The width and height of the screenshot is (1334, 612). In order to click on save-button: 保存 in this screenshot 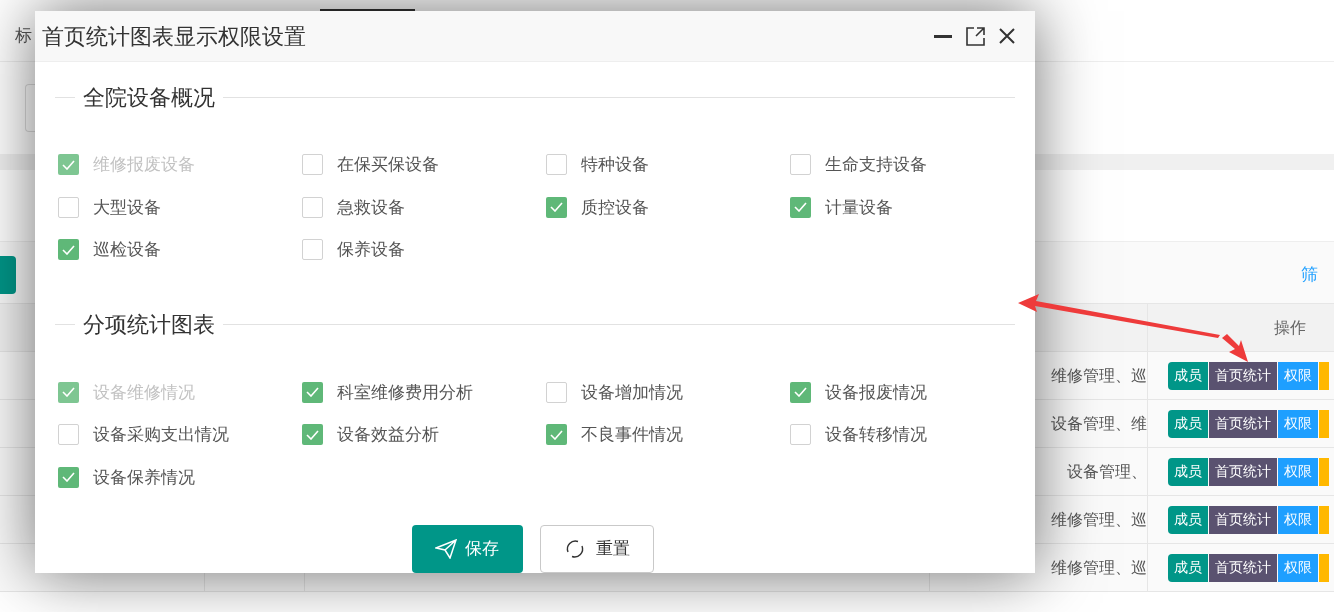, I will do `click(467, 549)`.